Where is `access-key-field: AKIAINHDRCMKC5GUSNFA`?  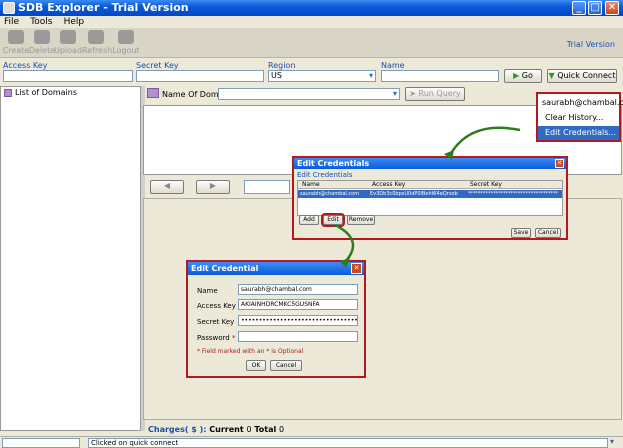 access-key-field: AKIAINHDRCMKC5GUSNFA is located at coordinates (298, 304).